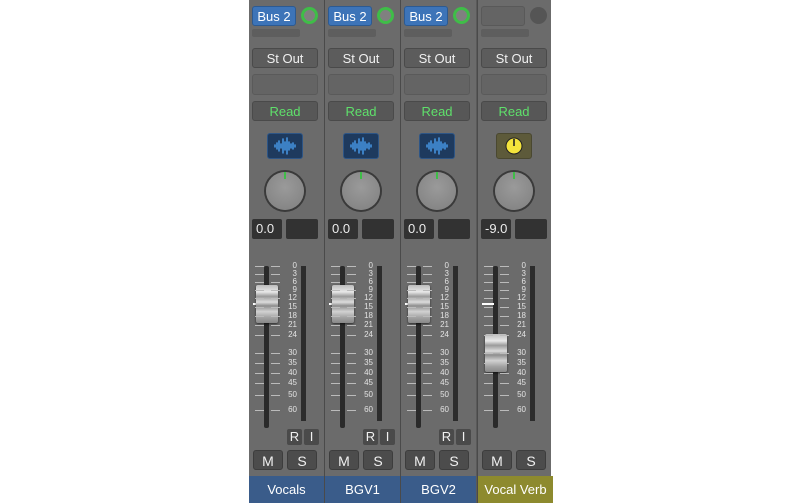  I want to click on fader-scale-label: 45, so click(521, 382).